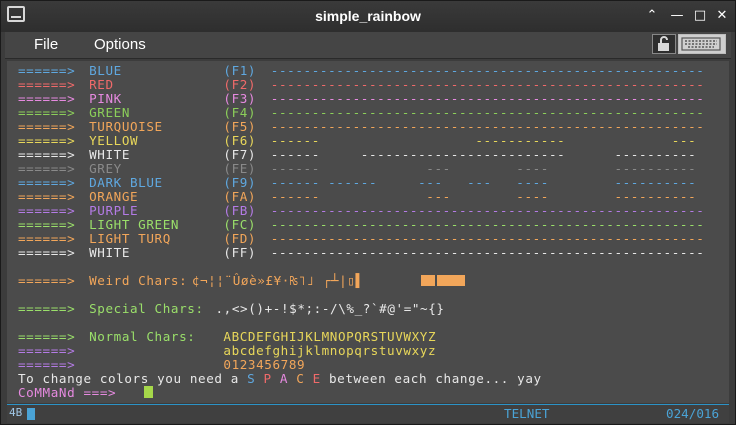 Image resolution: width=736 pixels, height=425 pixels. Describe the element at coordinates (130, 238) in the screenshot. I see `color-name: LIGHT TURQ` at that location.